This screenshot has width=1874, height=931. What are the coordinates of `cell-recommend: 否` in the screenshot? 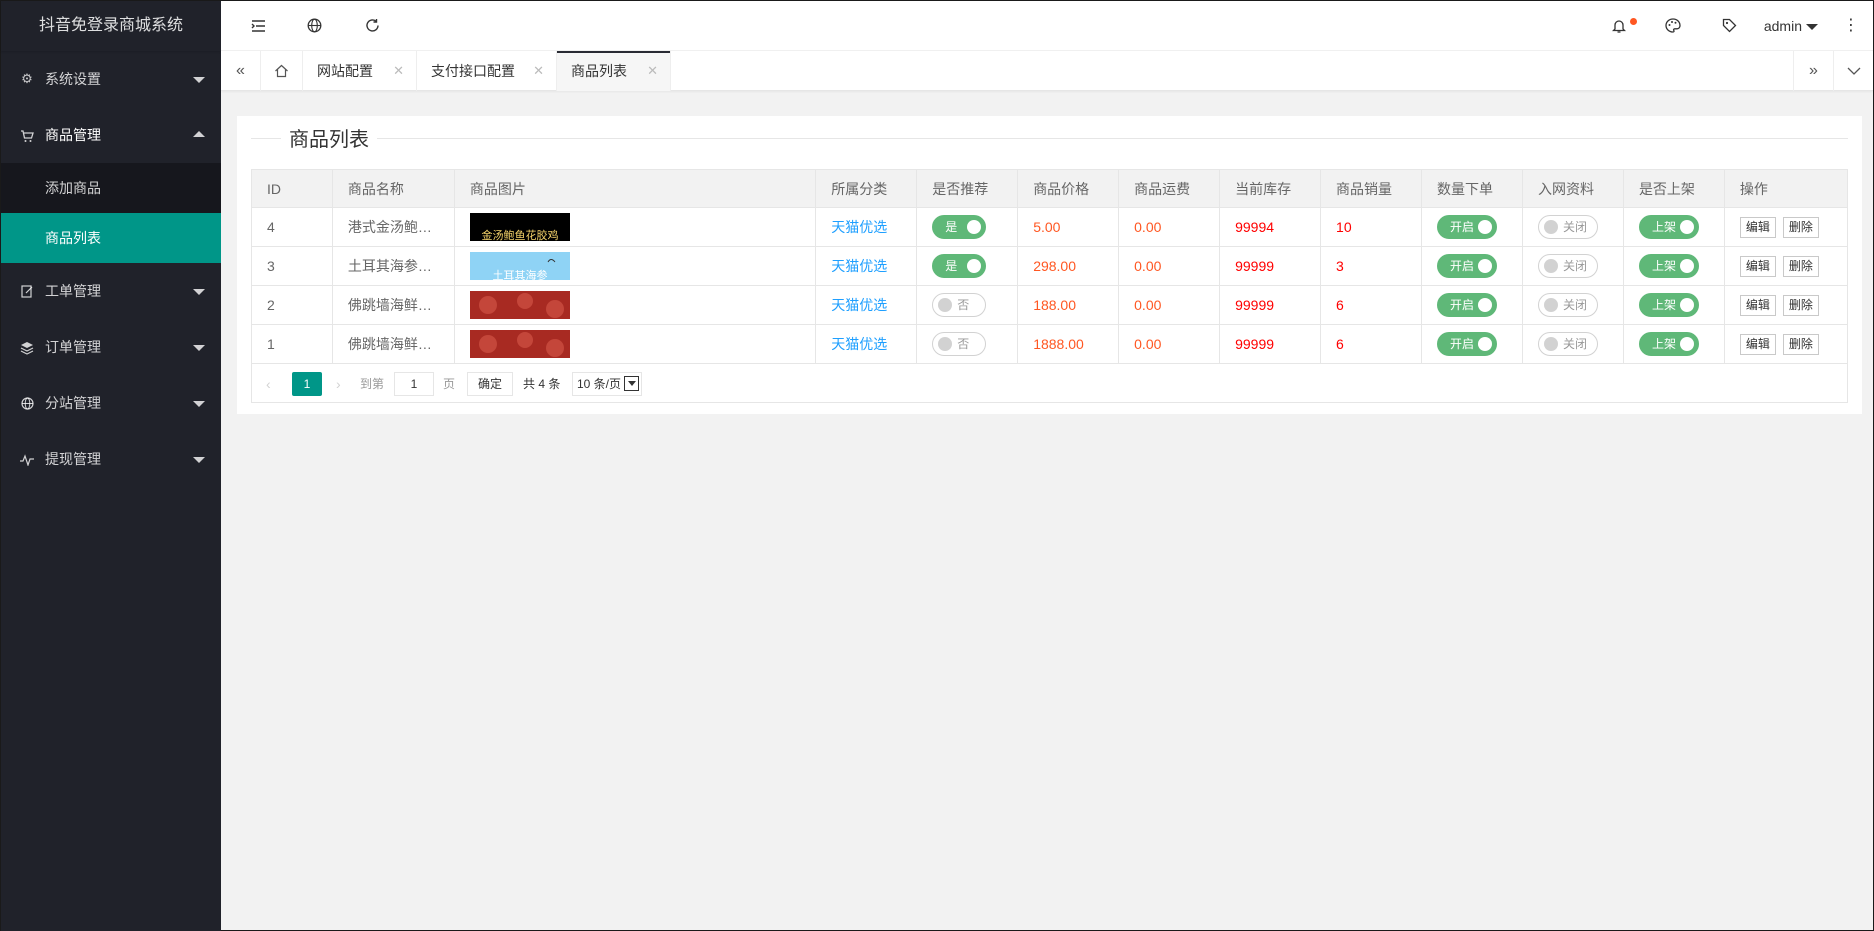 It's located at (967, 344).